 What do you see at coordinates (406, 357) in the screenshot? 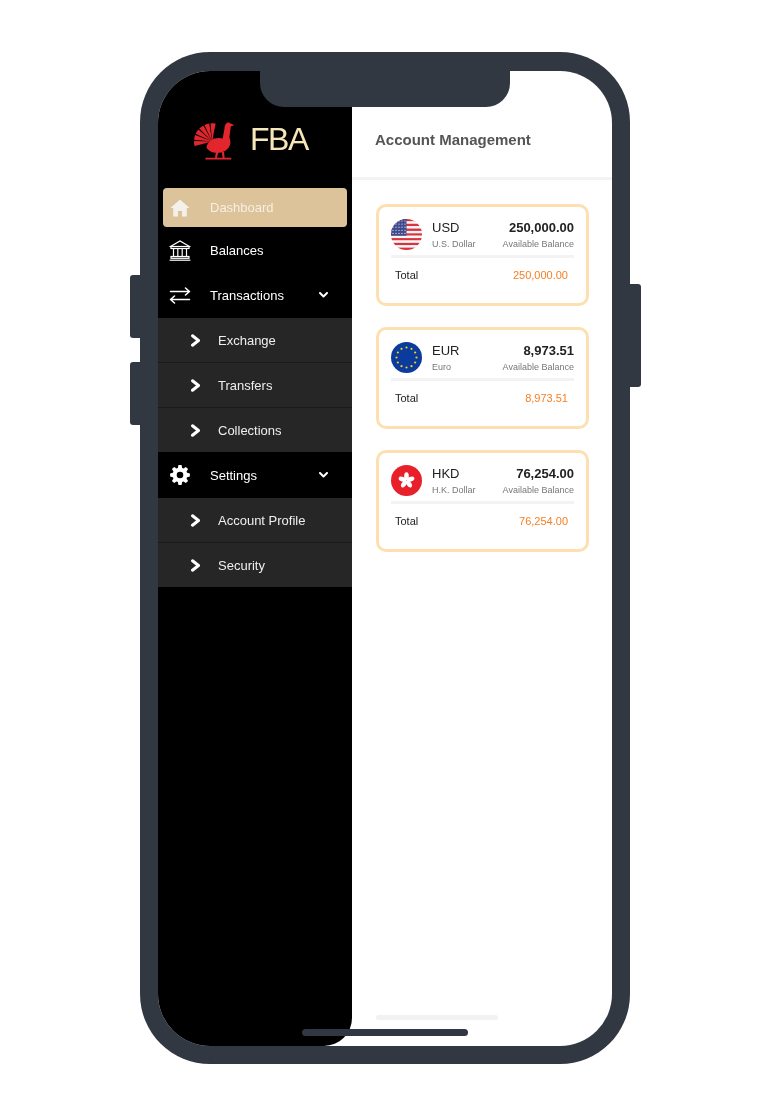
I see `eu-flag-icon` at bounding box center [406, 357].